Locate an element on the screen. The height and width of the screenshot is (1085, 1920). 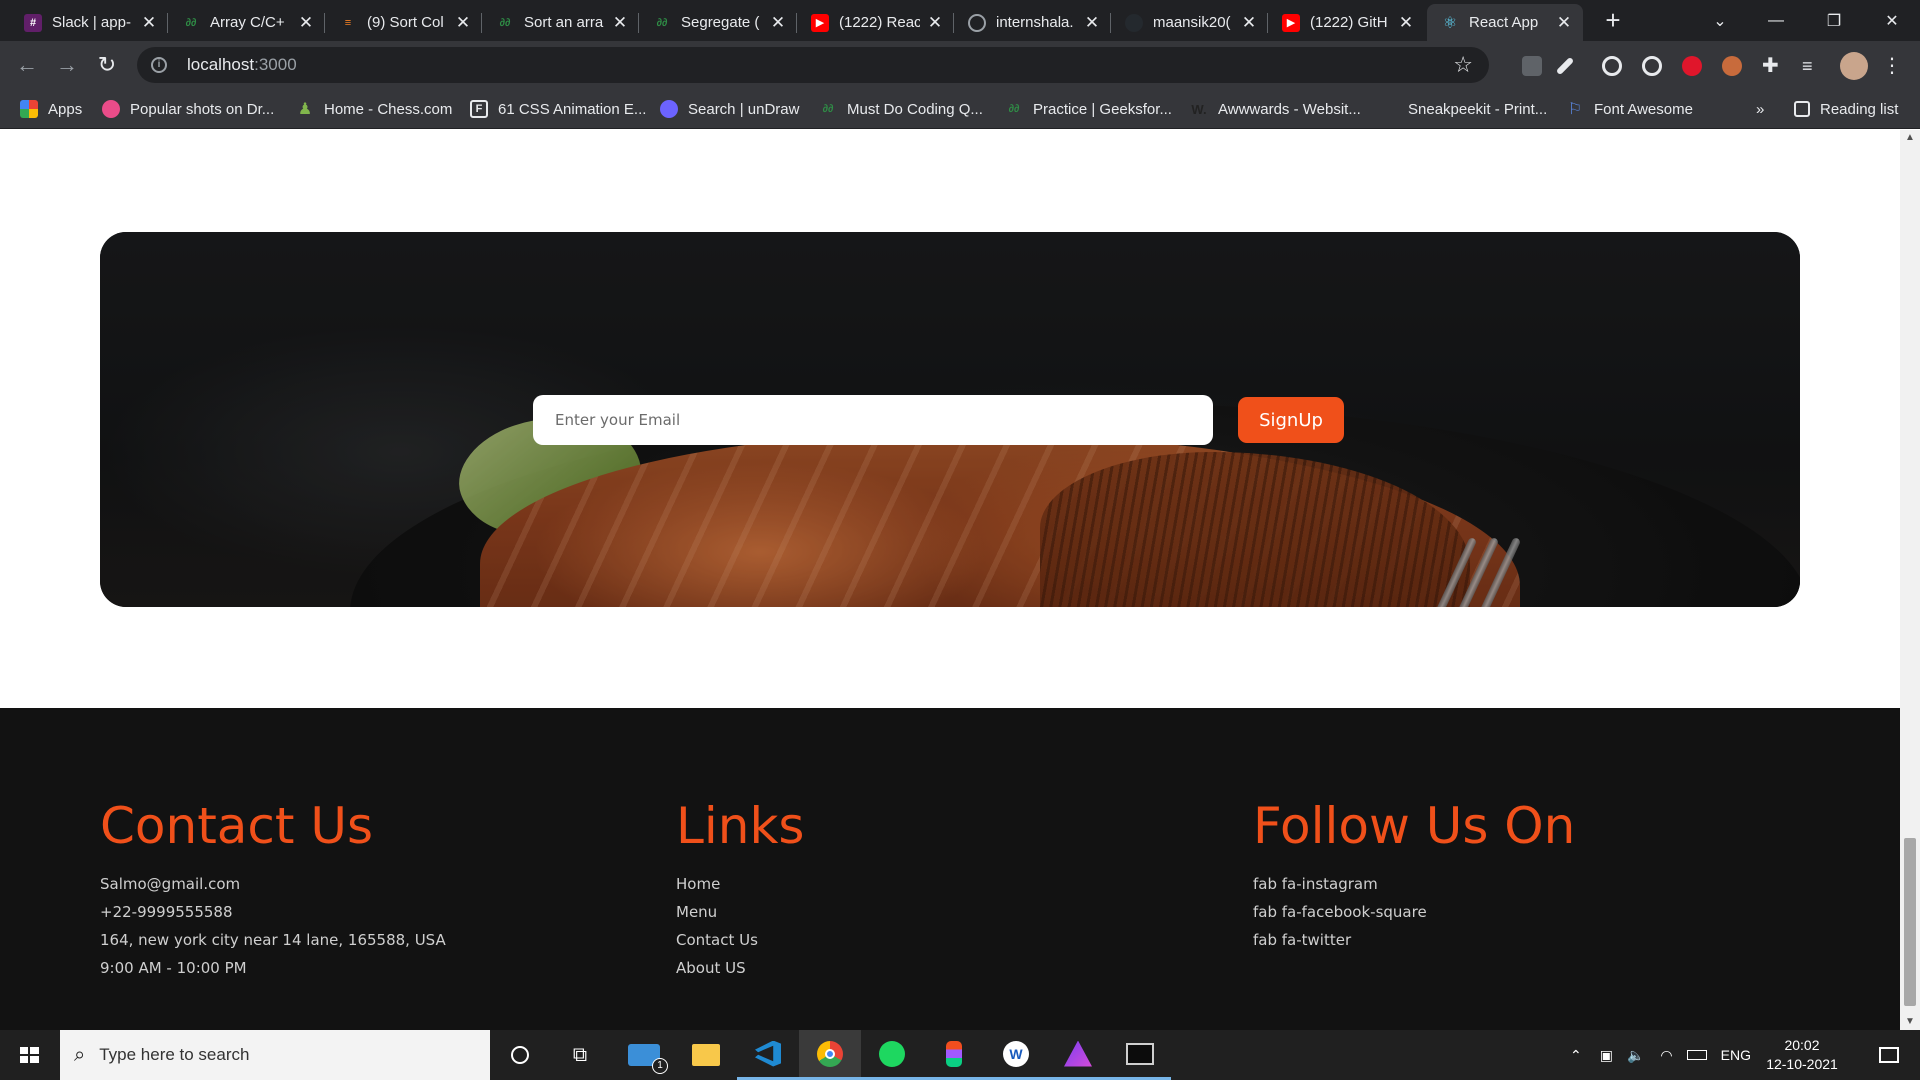
tab-search-button: ⌄ is located at coordinates (1720, 20).